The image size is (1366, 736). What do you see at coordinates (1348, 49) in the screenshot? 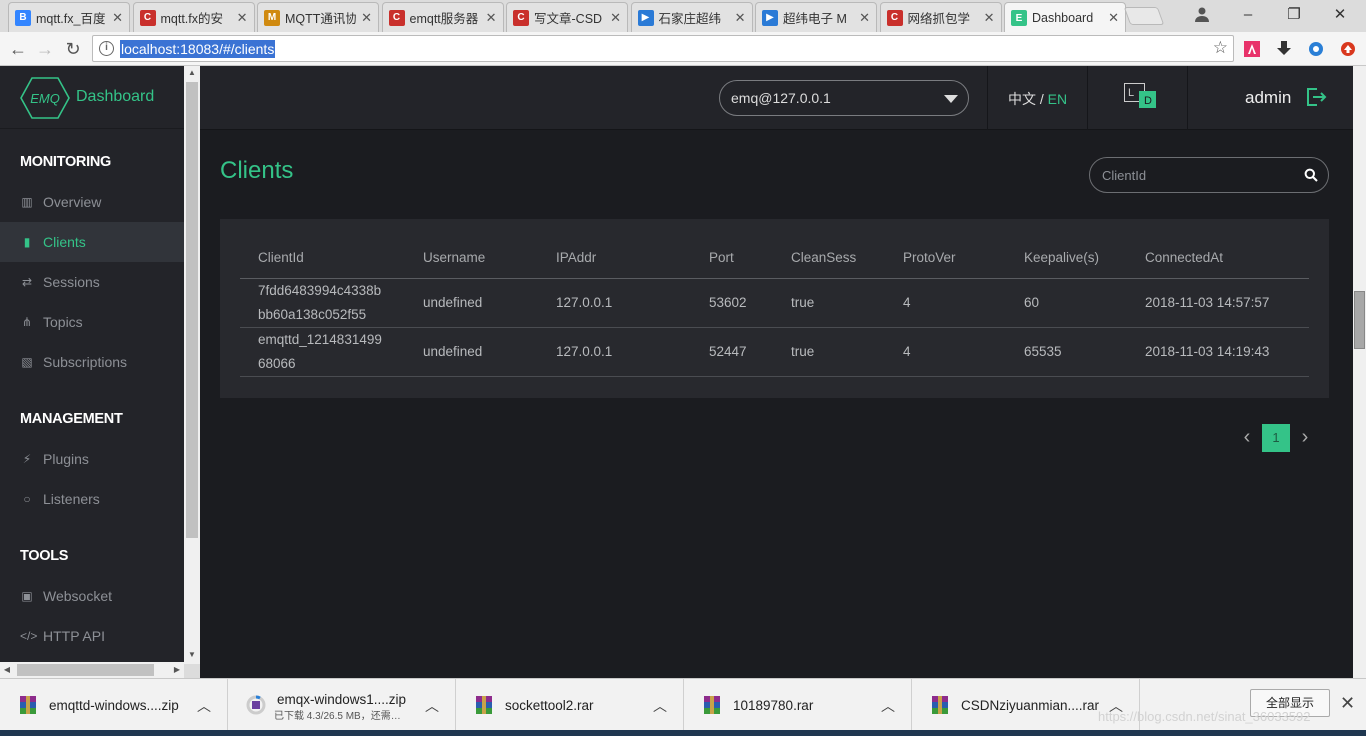
I see `extension-red-arrow-icon` at bounding box center [1348, 49].